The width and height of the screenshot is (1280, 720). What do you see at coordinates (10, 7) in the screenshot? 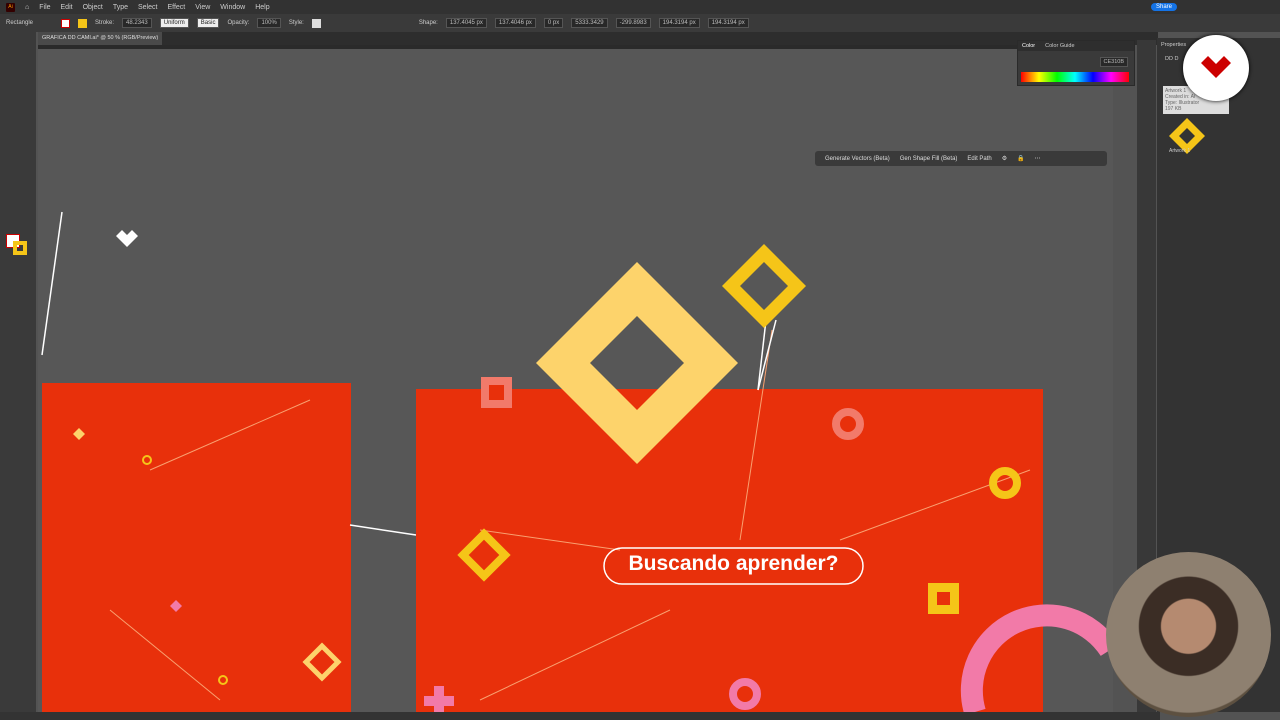
I see `illustrator-logo: Ai` at bounding box center [10, 7].